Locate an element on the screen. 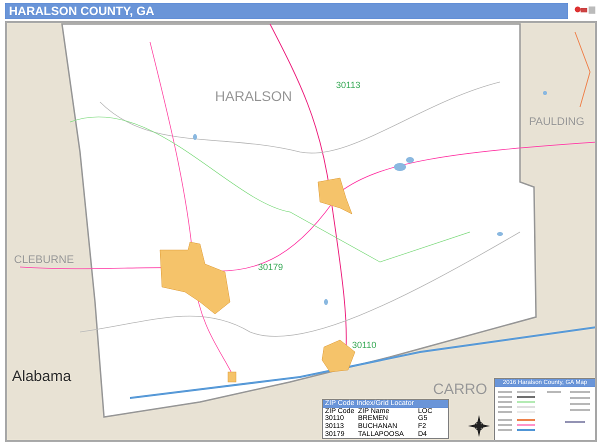  compass-icon is located at coordinates (479, 426).